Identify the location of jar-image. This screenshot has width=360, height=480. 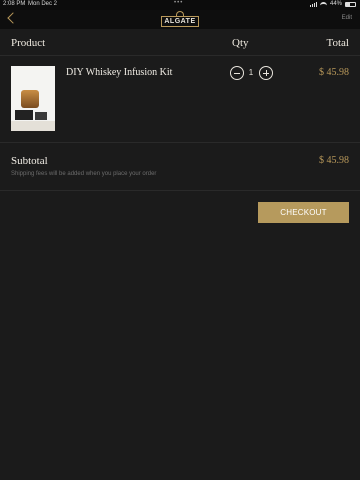
(30, 99).